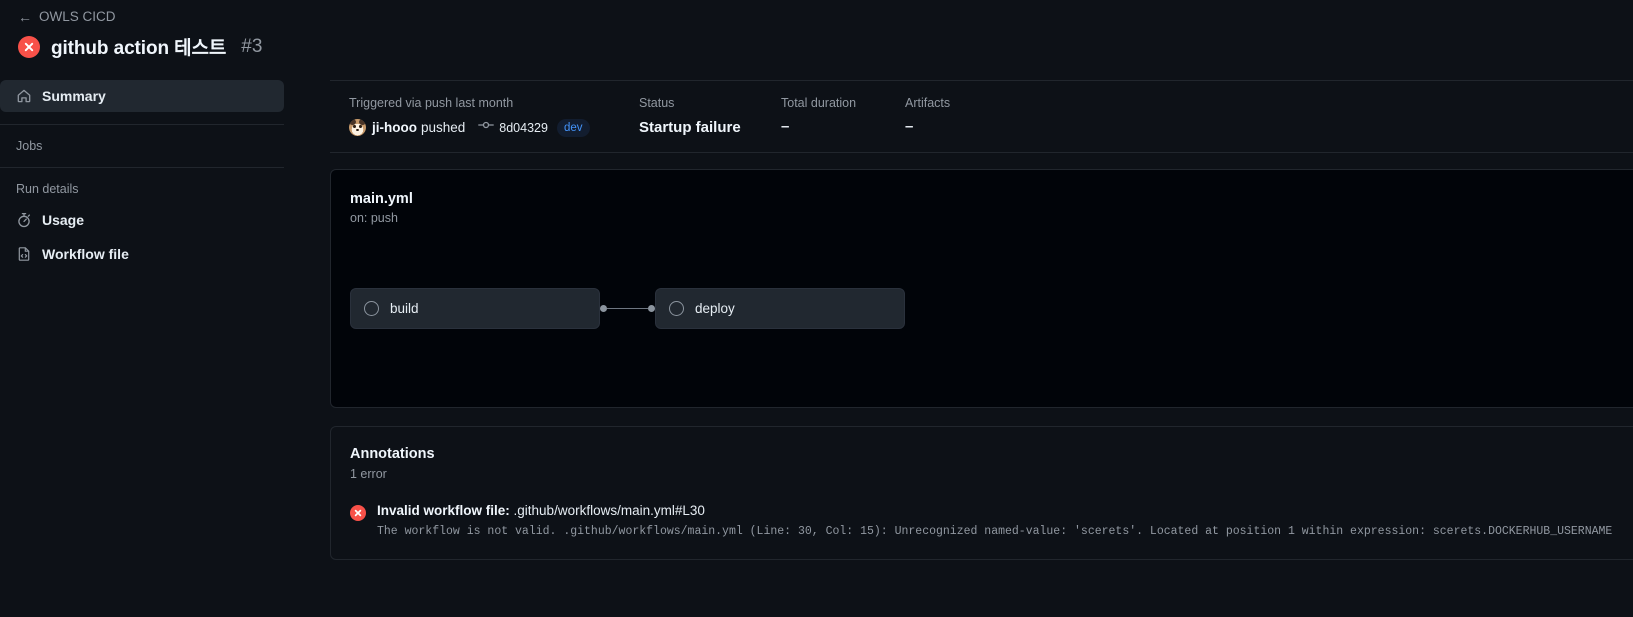  I want to click on branch-badge: dev, so click(573, 127).